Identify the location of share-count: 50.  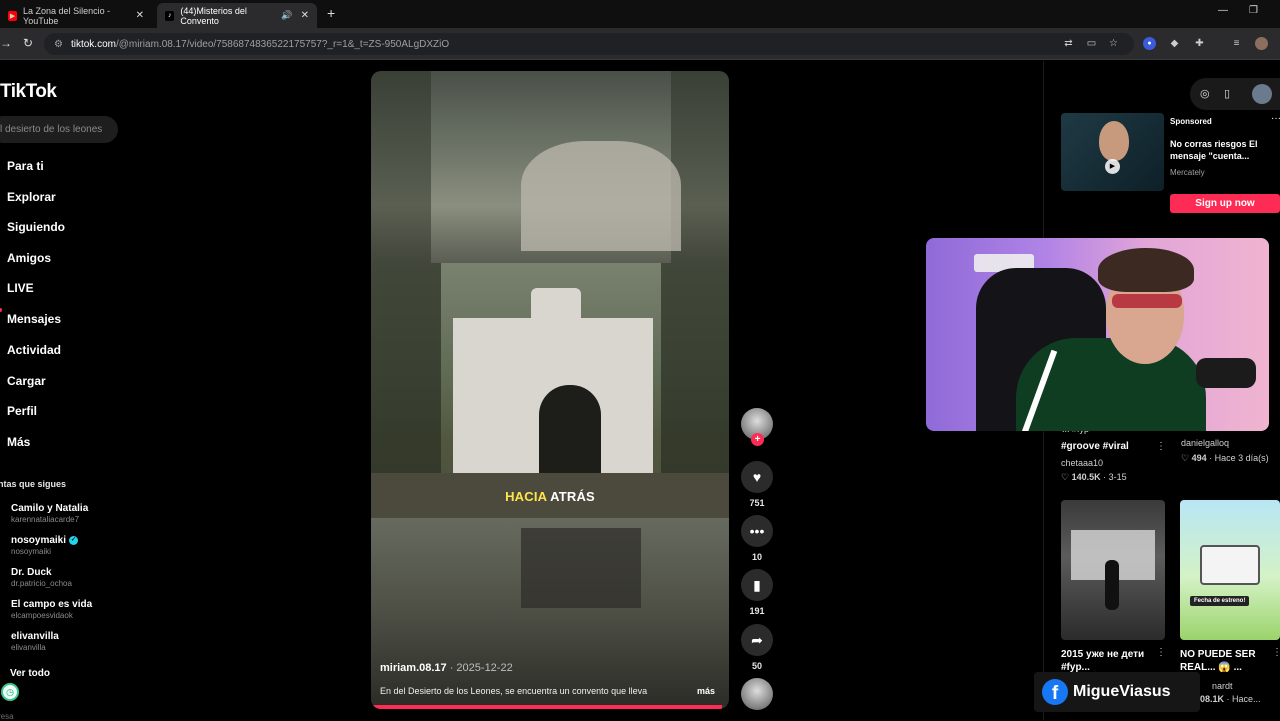
(756, 666).